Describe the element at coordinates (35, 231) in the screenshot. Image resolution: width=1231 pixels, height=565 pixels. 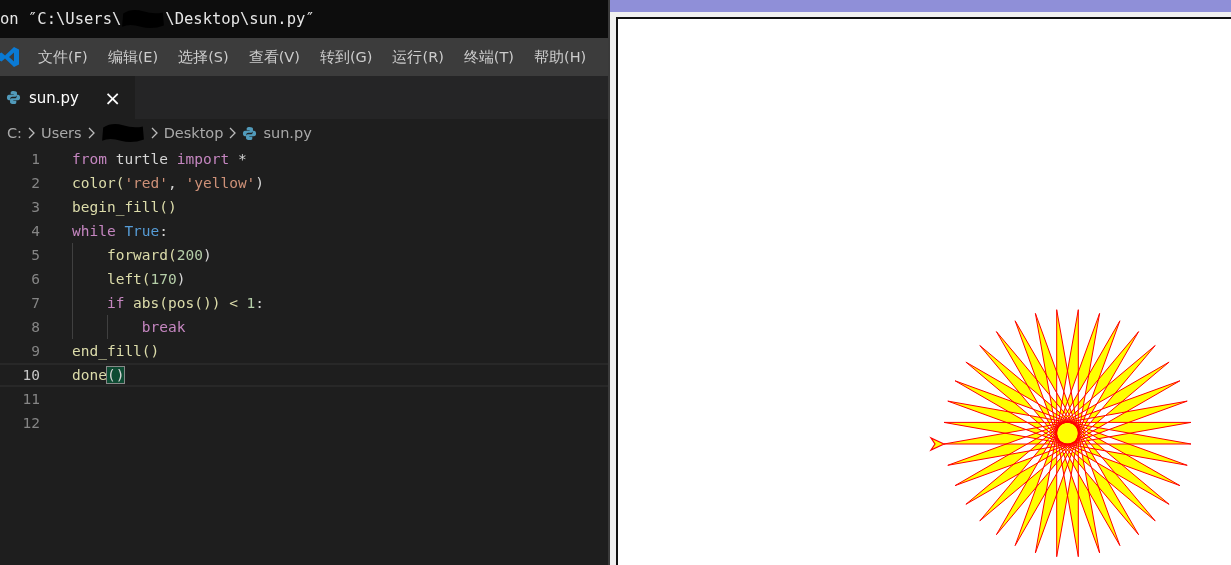
I see `line-number: 4` at that location.